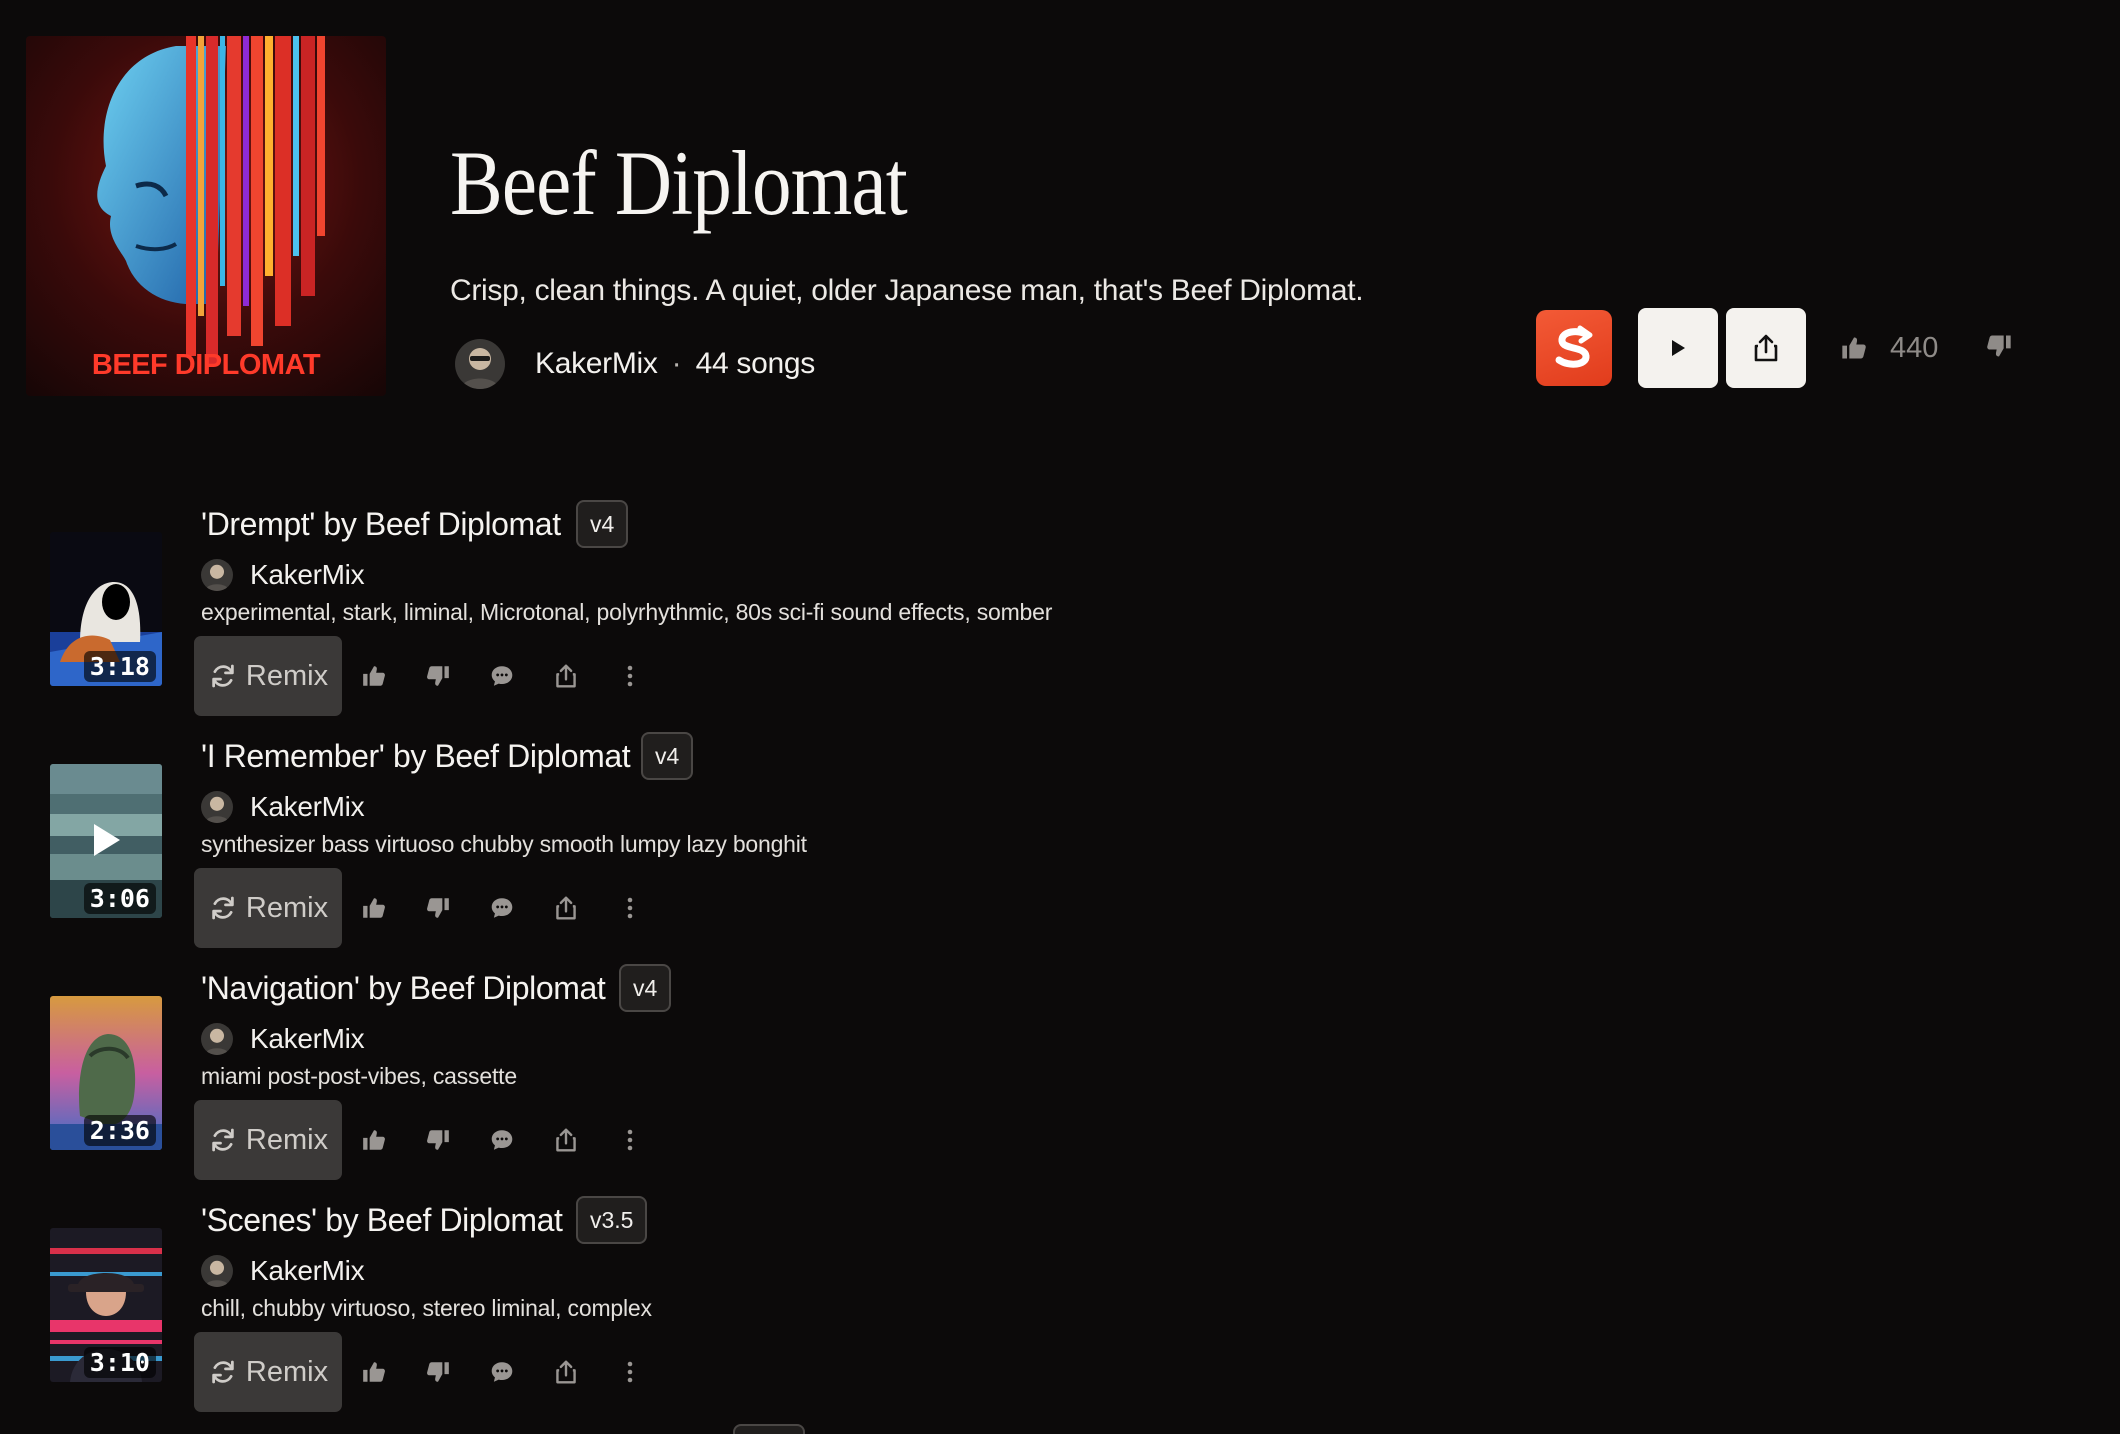  Describe the element at coordinates (403, 988) in the screenshot. I see `song-title-link: 'Navigation' by Beef Diplomat` at that location.